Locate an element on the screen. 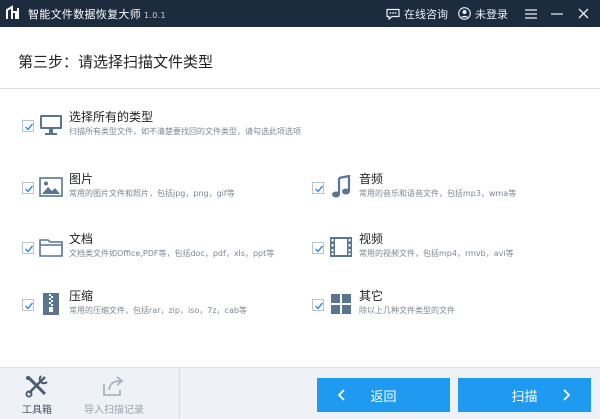 Image resolution: width=600 pixels, height=419 pixels. scan-label: 扫描 is located at coordinates (524, 397).